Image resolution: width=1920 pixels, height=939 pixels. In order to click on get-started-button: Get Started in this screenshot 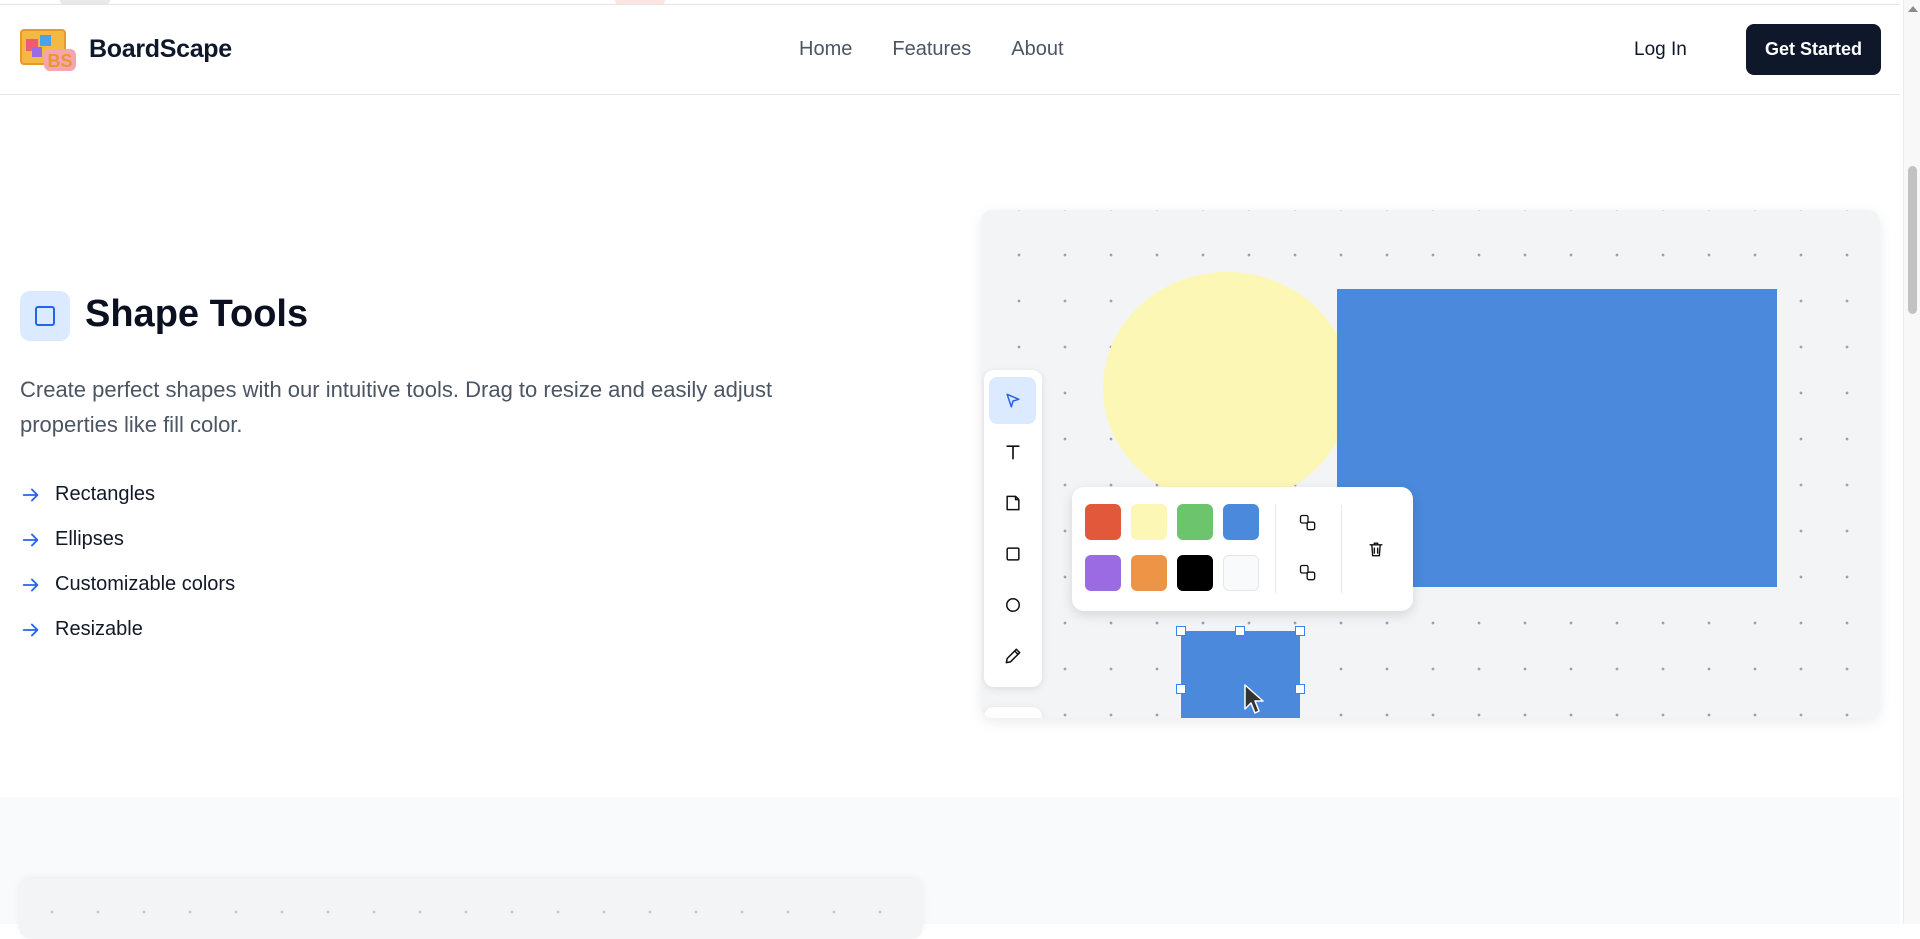, I will do `click(1813, 49)`.